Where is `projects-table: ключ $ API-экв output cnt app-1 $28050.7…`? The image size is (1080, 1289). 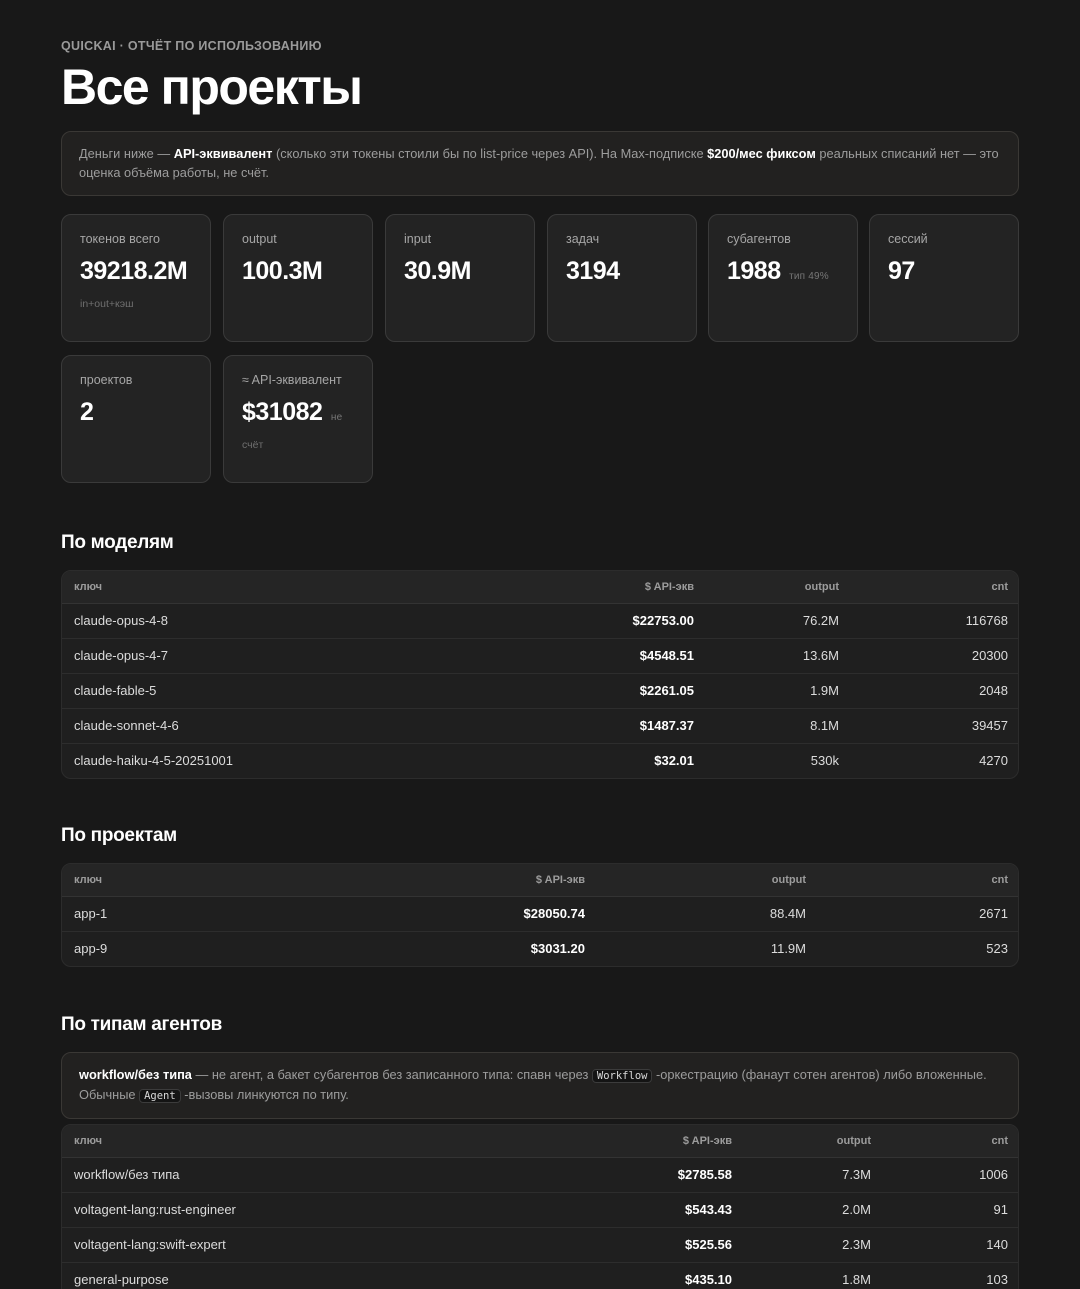 projects-table: ключ $ API-экв output cnt app-1 $28050.7… is located at coordinates (540, 915).